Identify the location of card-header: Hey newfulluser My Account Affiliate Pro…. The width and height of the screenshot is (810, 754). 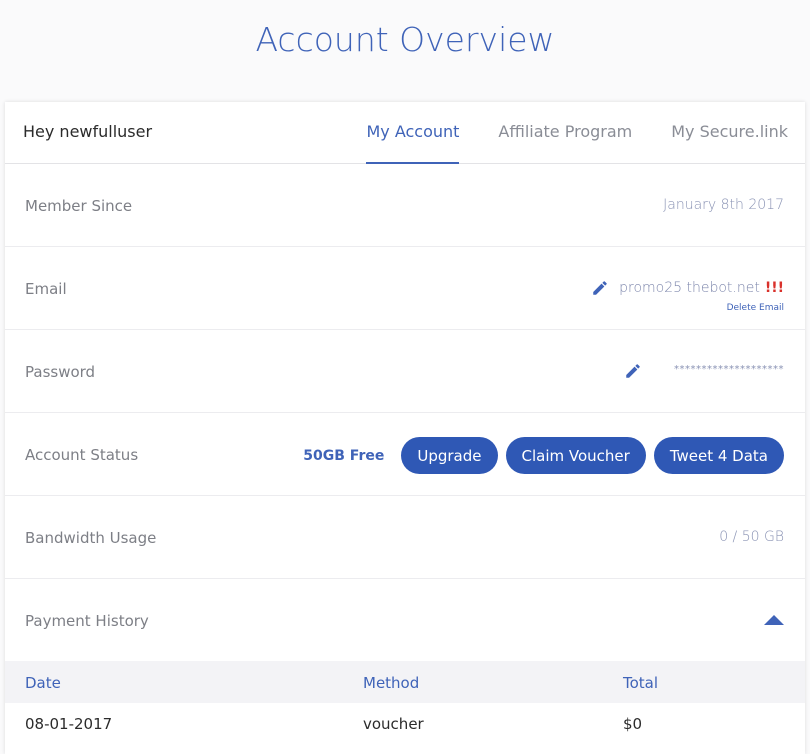
(405, 133).